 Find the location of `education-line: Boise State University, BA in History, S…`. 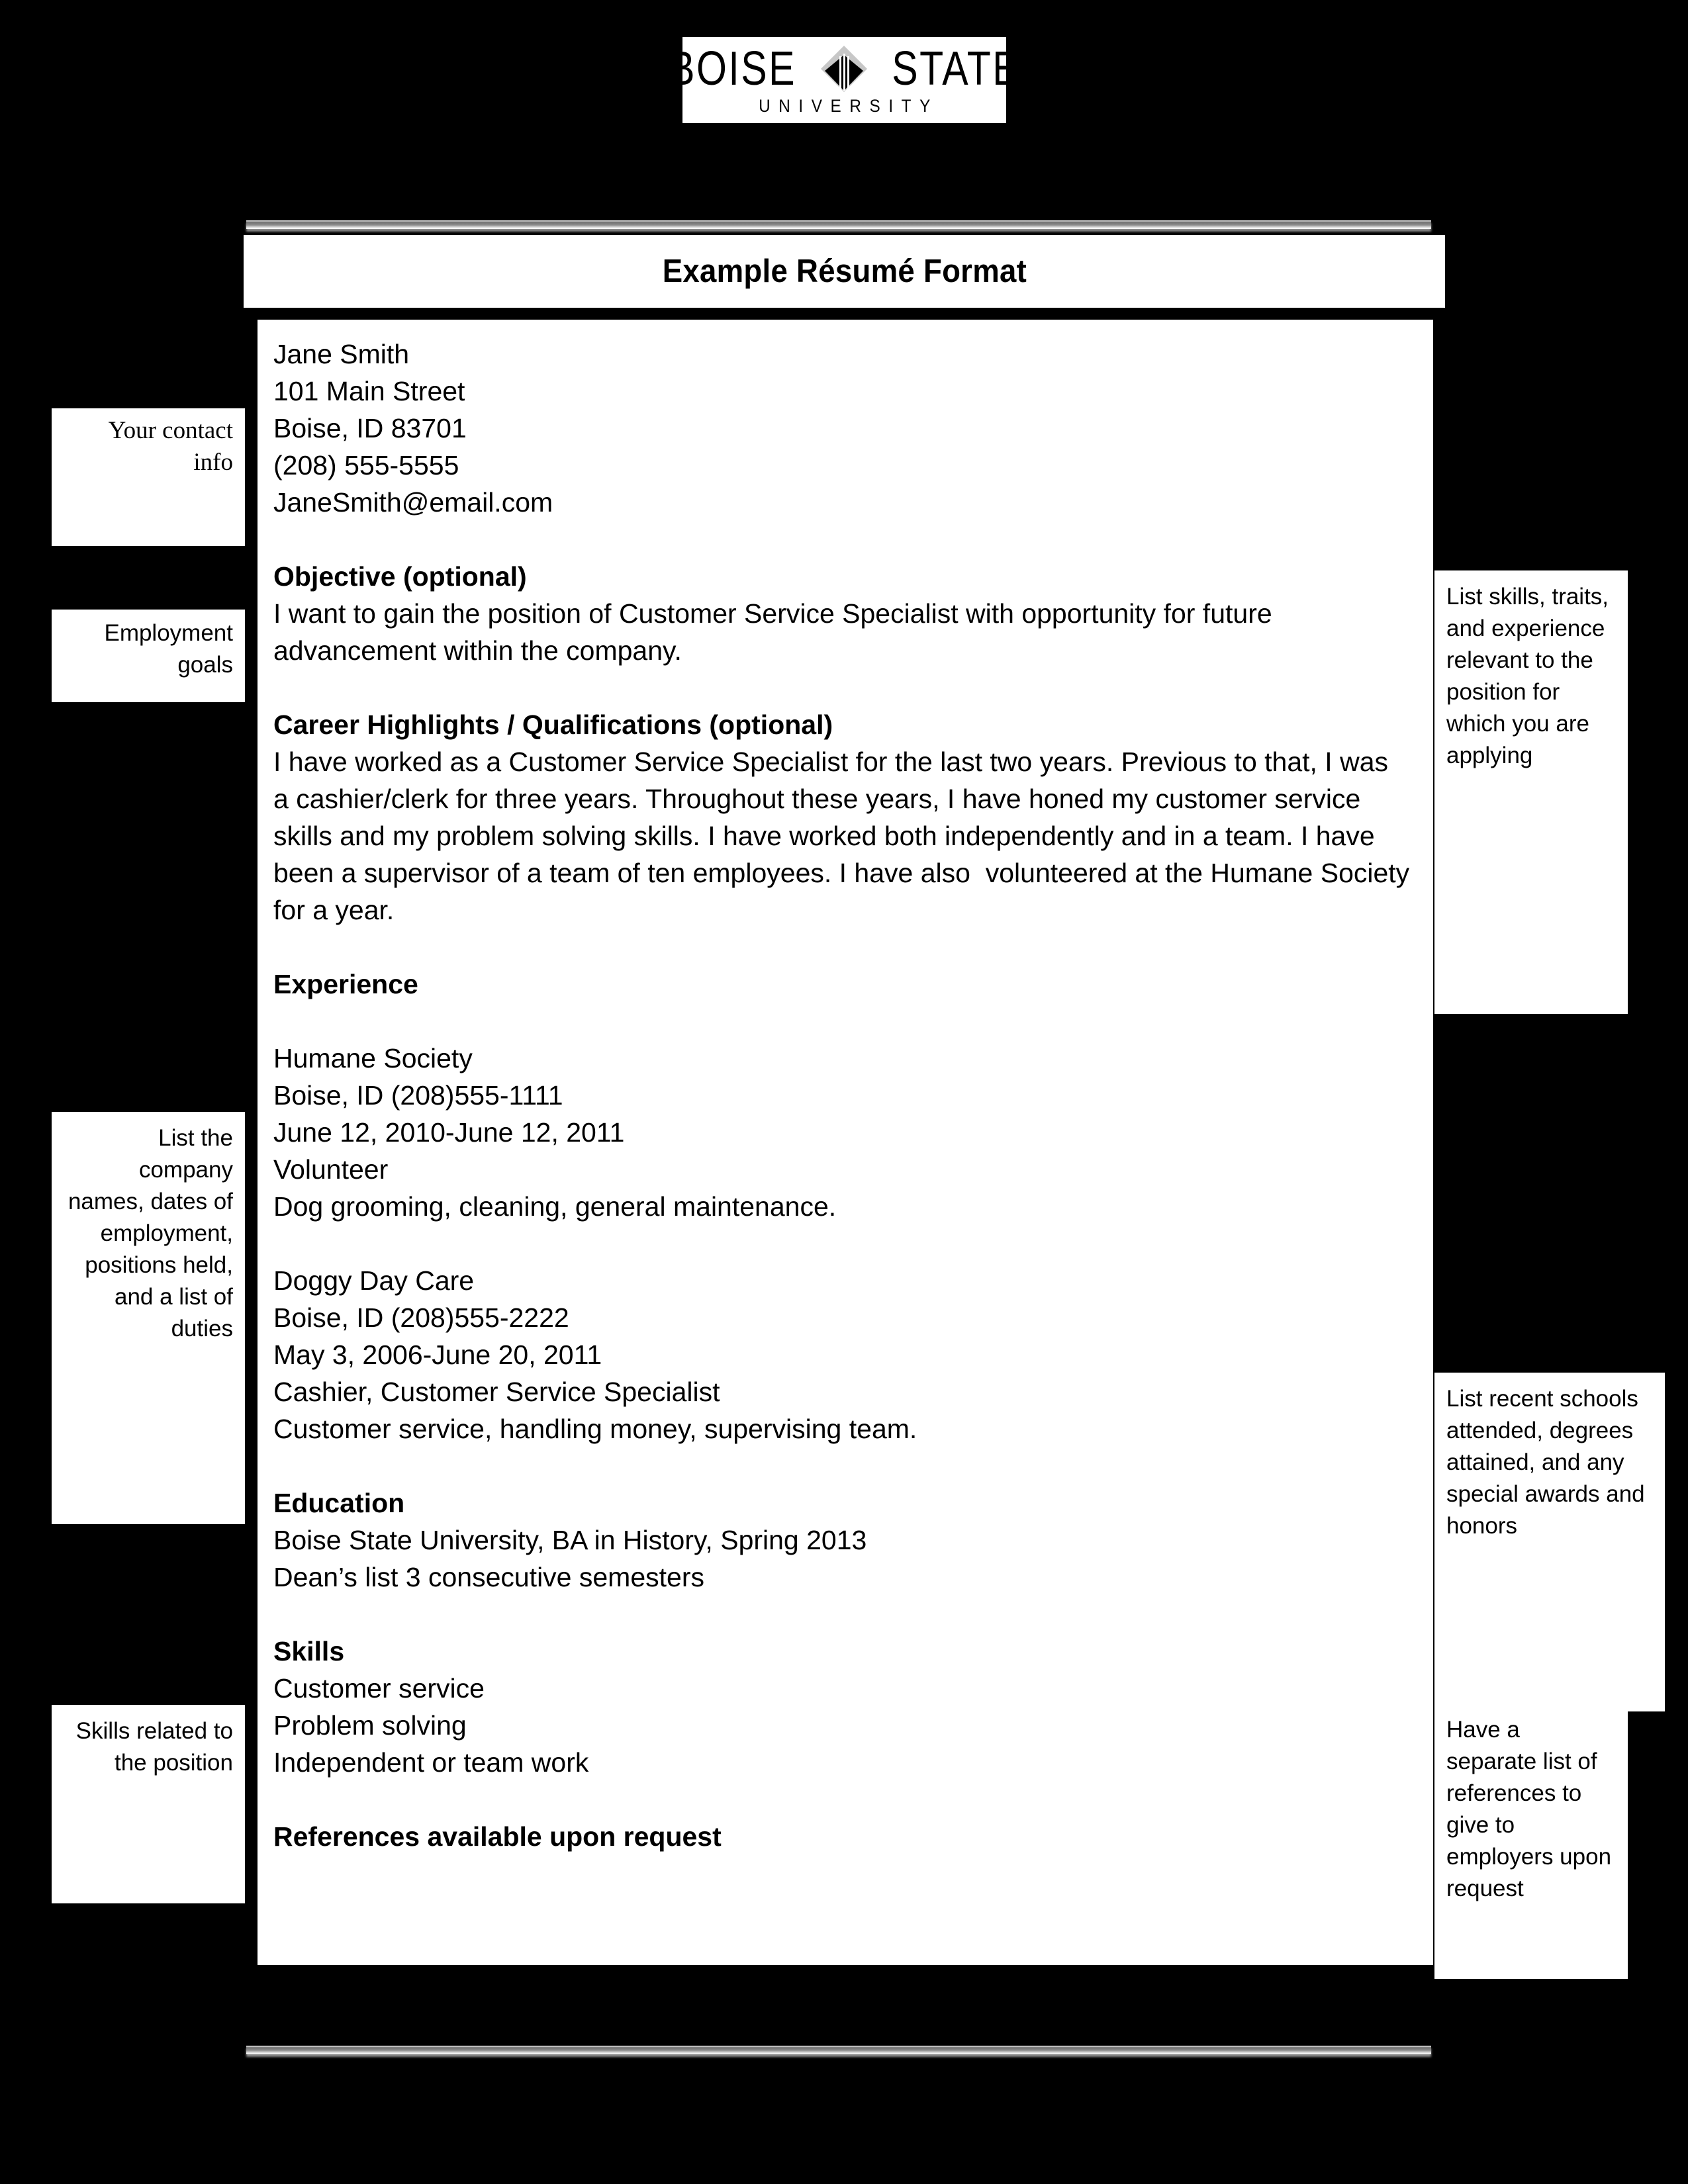

education-line: Boise State University, BA in History, S… is located at coordinates (570, 1540).